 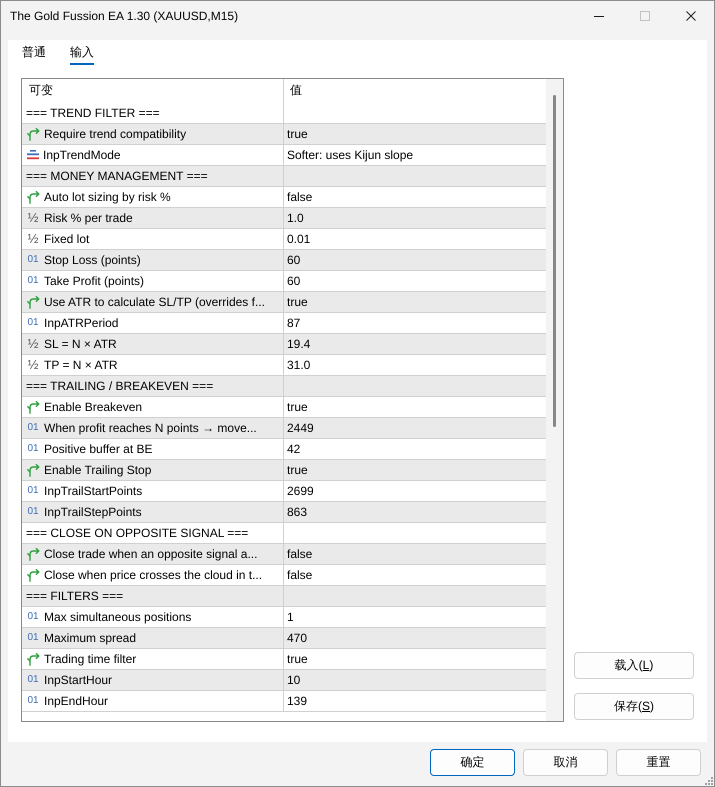 I want to click on scrollbar, so click(x=554, y=400).